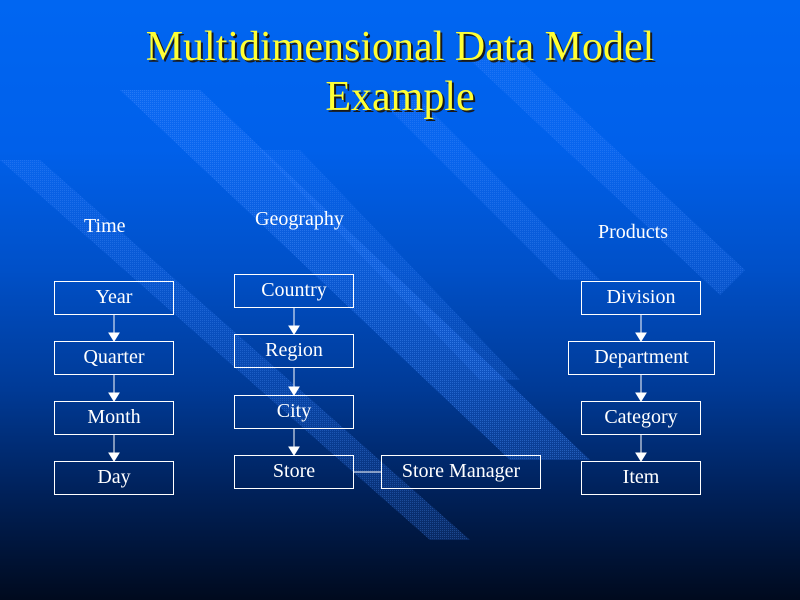  Describe the element at coordinates (294, 412) in the screenshot. I see `geography-level-city: City` at that location.